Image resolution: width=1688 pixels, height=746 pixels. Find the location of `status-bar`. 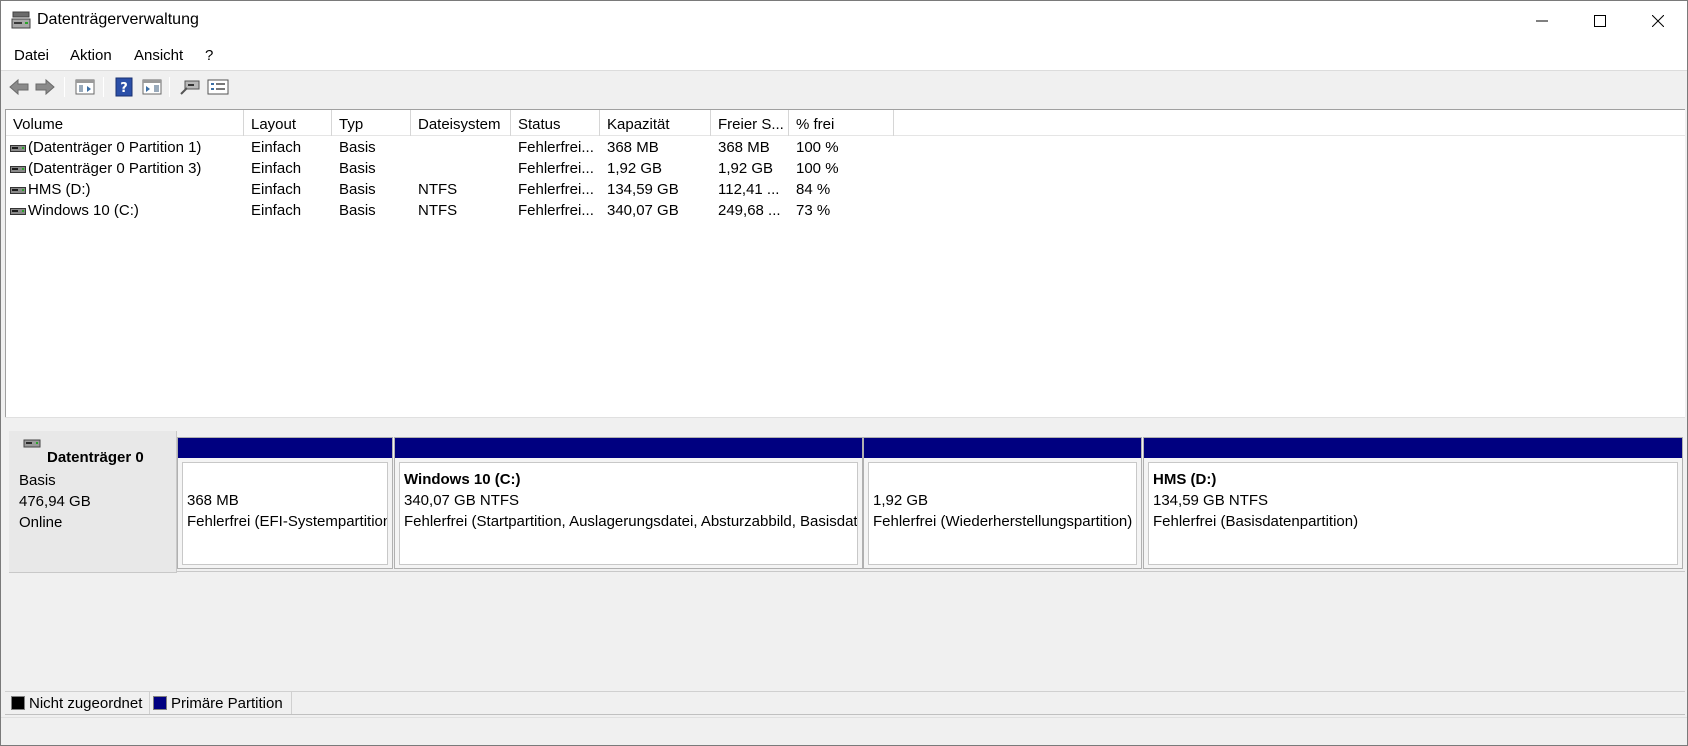

status-bar is located at coordinates (844, 731).